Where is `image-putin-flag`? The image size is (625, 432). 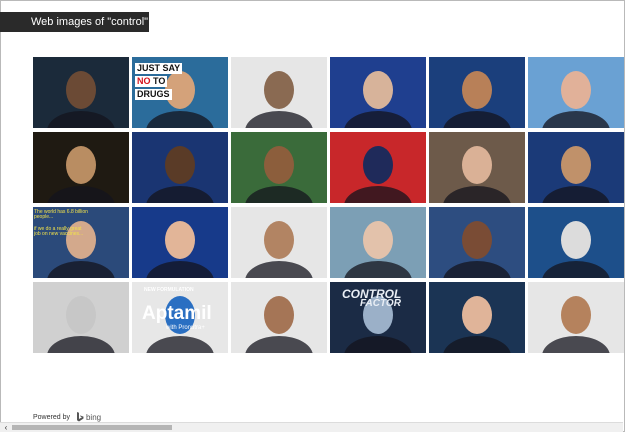
image-putin-flag is located at coordinates (378, 92).